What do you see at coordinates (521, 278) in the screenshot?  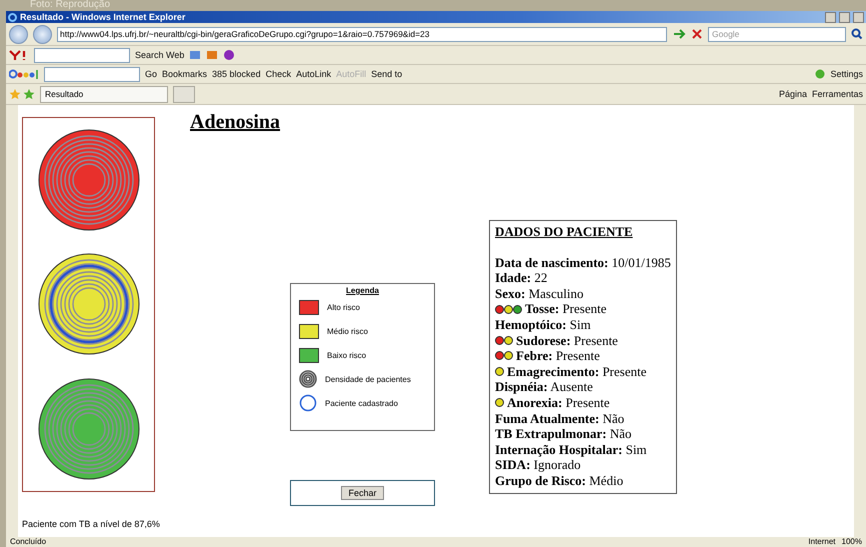 I see `patient-field: Idade: 22` at bounding box center [521, 278].